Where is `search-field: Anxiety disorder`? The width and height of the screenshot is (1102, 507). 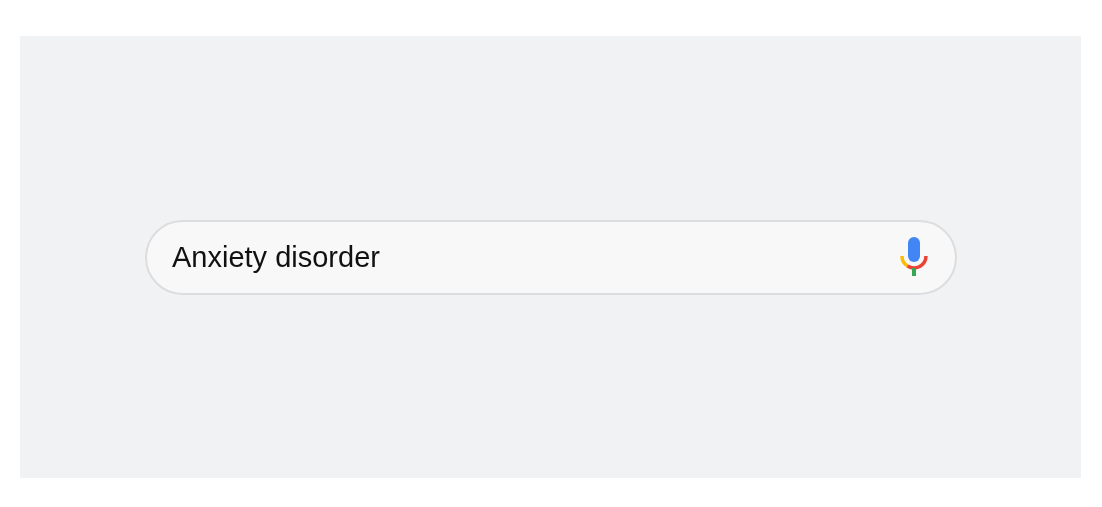 search-field: Anxiety disorder is located at coordinates (551, 257).